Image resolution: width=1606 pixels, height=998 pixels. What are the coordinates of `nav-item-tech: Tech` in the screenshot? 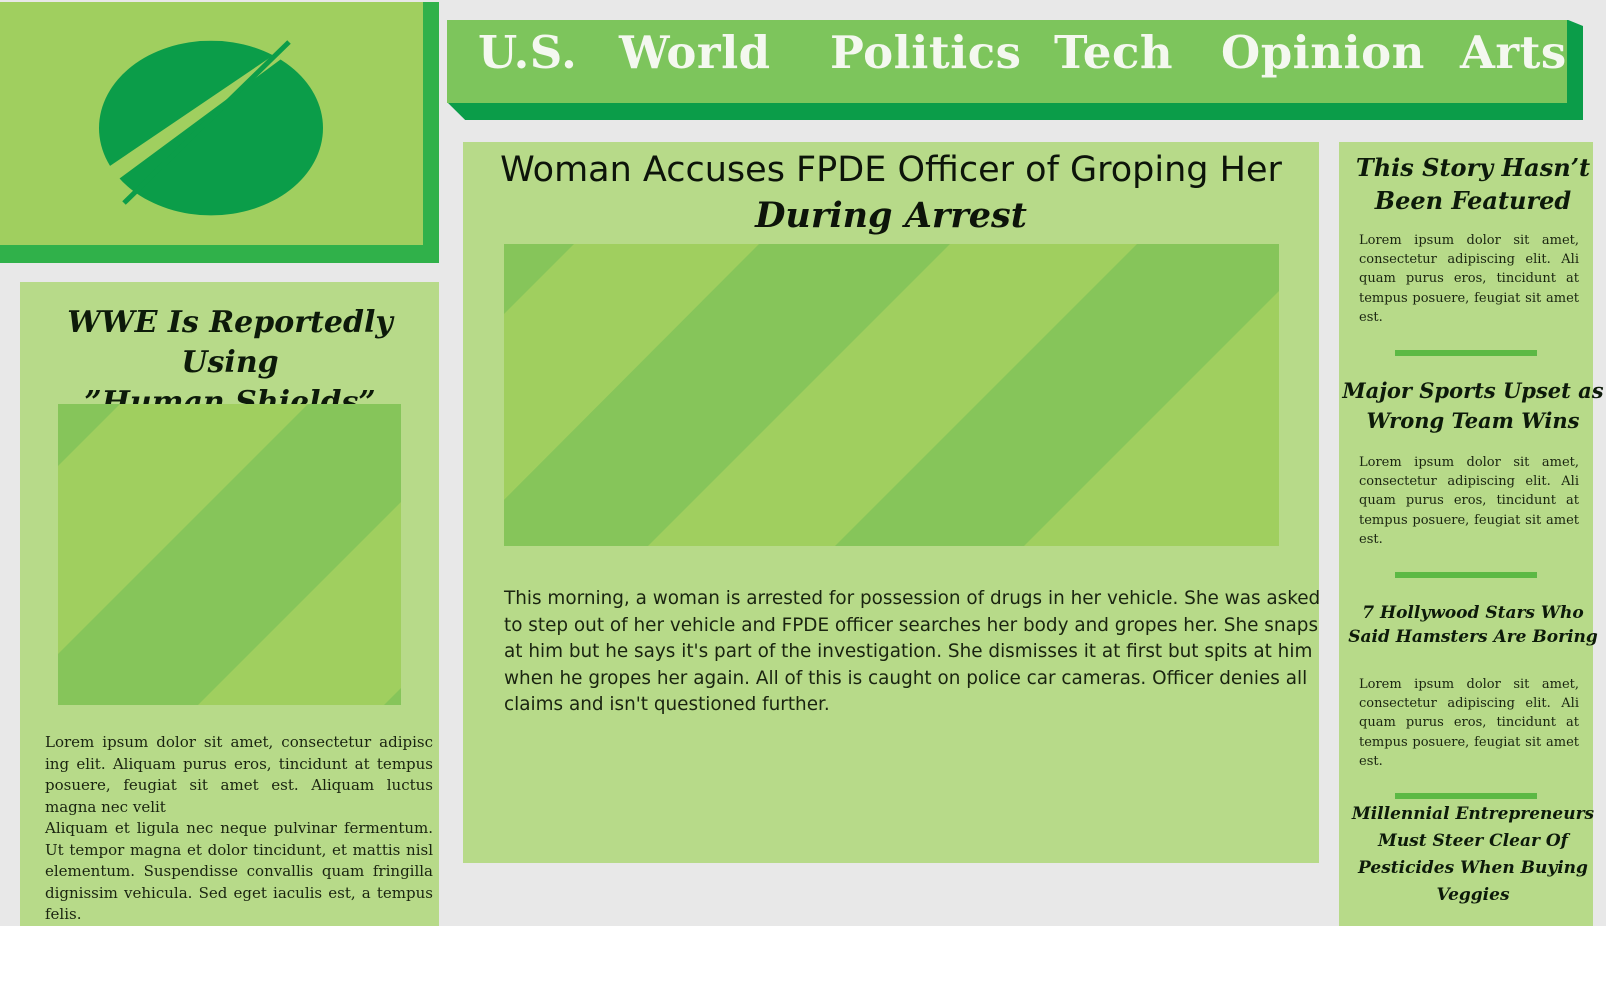 It's located at (1113, 53).